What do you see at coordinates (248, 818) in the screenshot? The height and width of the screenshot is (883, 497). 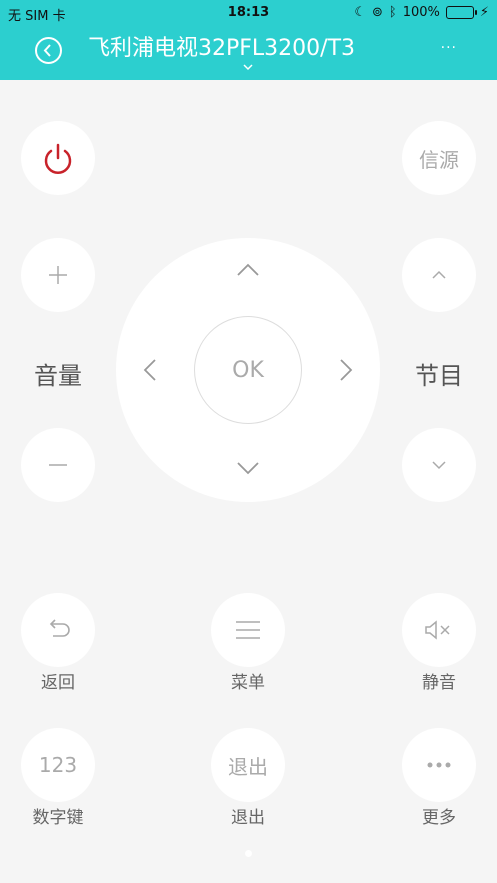 I see `exit-caption: 退出` at bounding box center [248, 818].